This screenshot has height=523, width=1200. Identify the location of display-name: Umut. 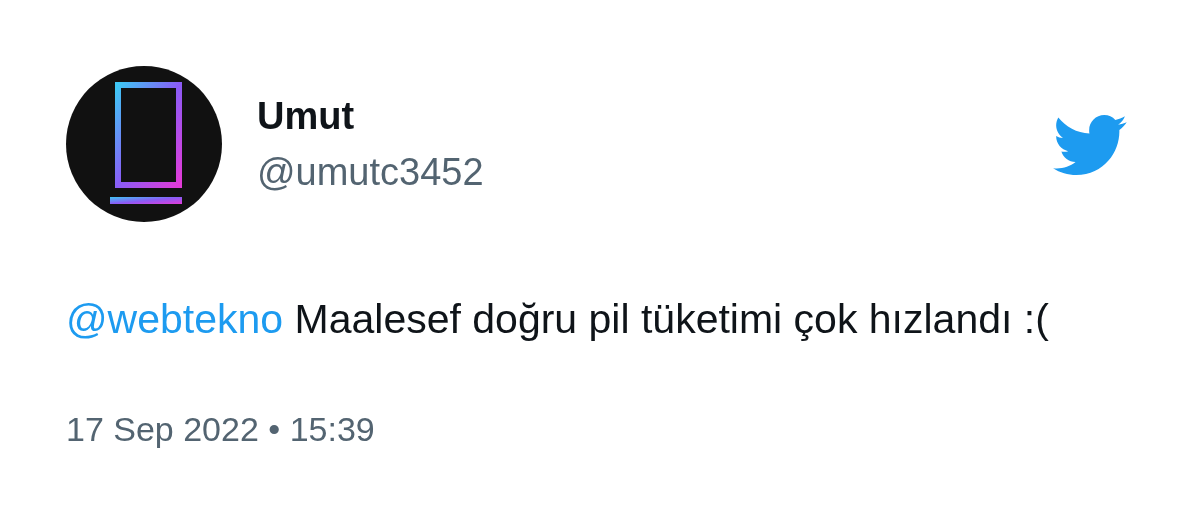
(306, 116).